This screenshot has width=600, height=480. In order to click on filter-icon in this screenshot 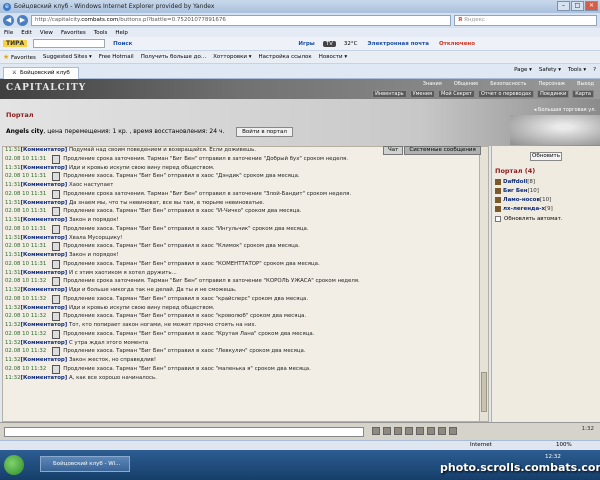, I will do `click(409, 431)`.